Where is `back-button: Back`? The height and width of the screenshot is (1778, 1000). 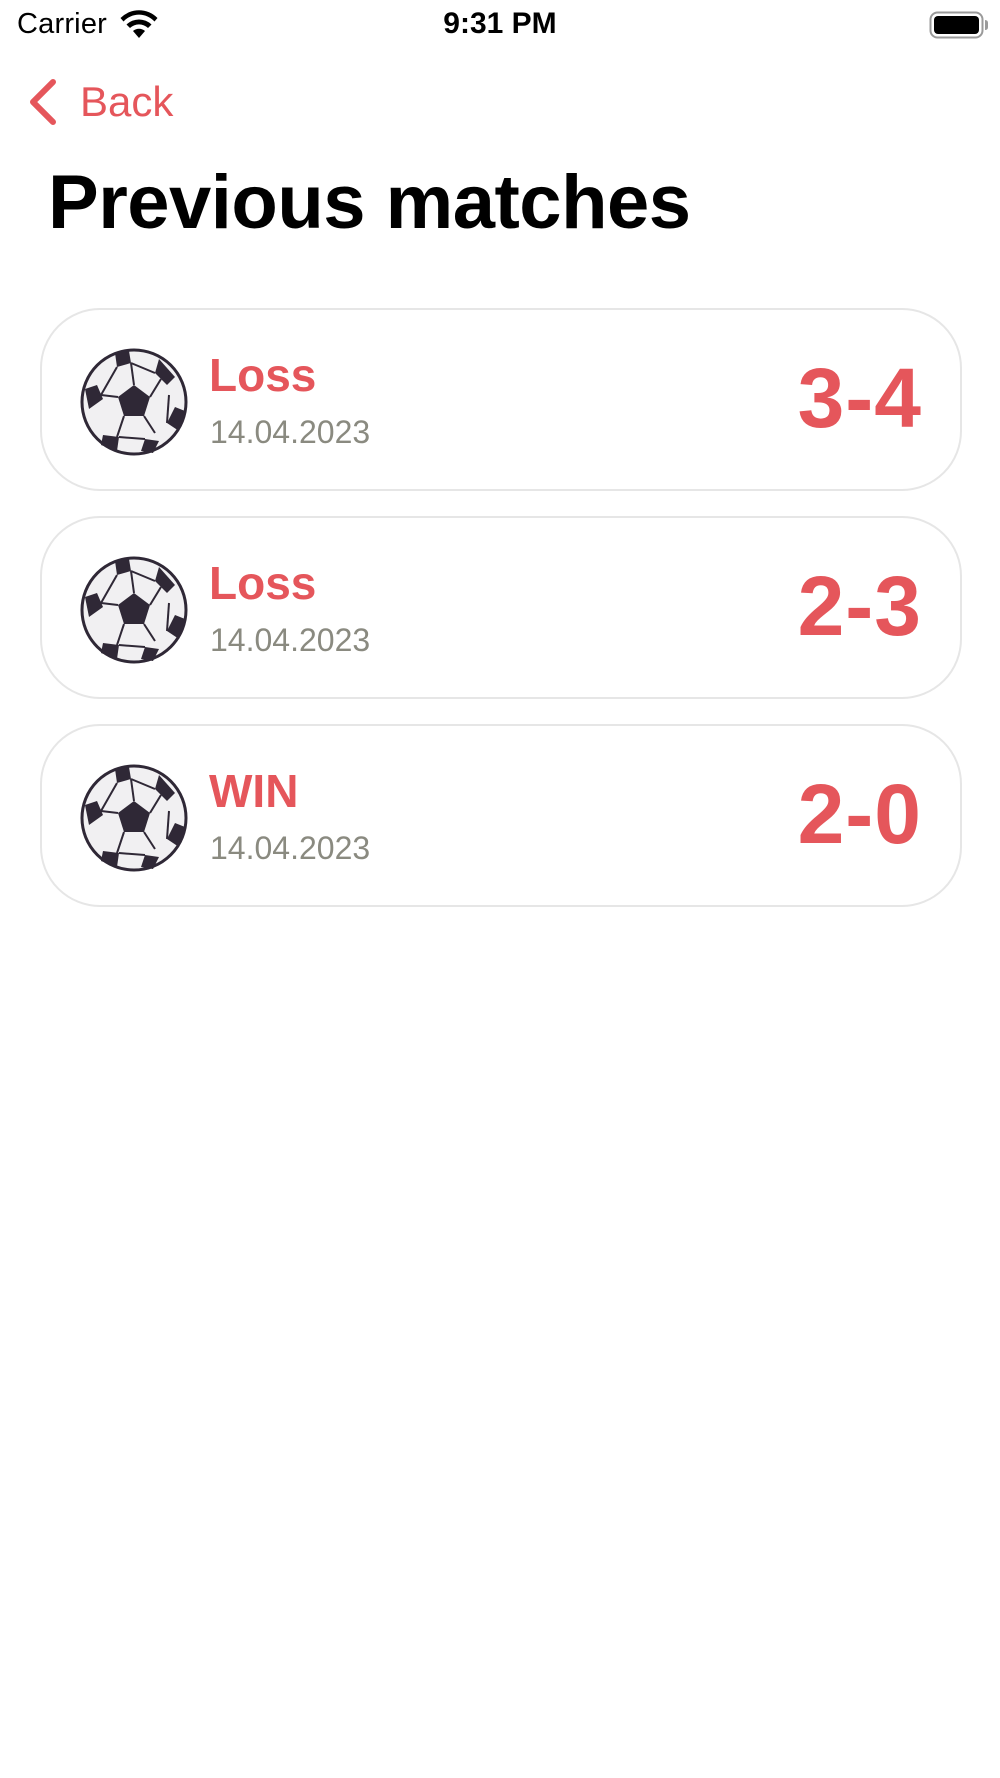 back-button: Back is located at coordinates (99, 102).